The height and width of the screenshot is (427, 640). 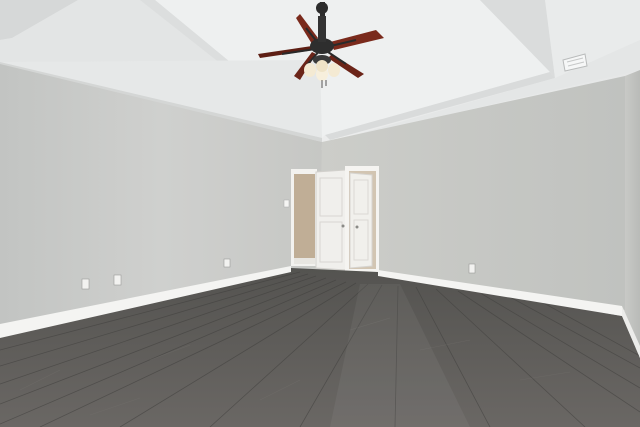 I want to click on open-doorway, so click(x=304, y=217).